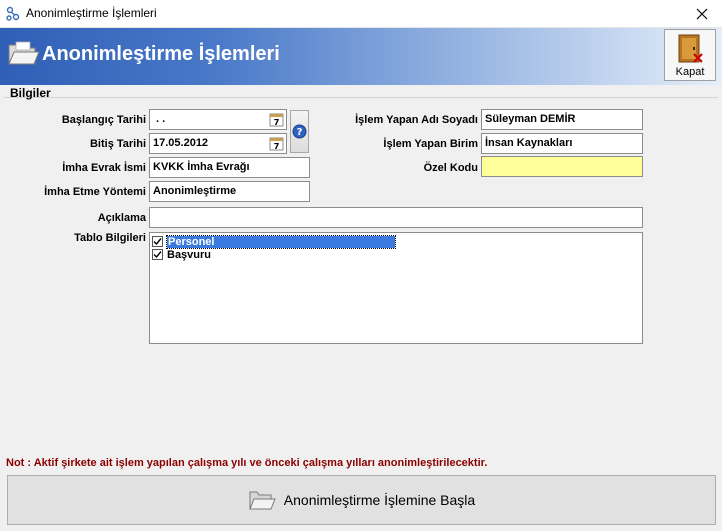 This screenshot has height=531, width=722. I want to click on list-item: Personel, so click(274, 241).